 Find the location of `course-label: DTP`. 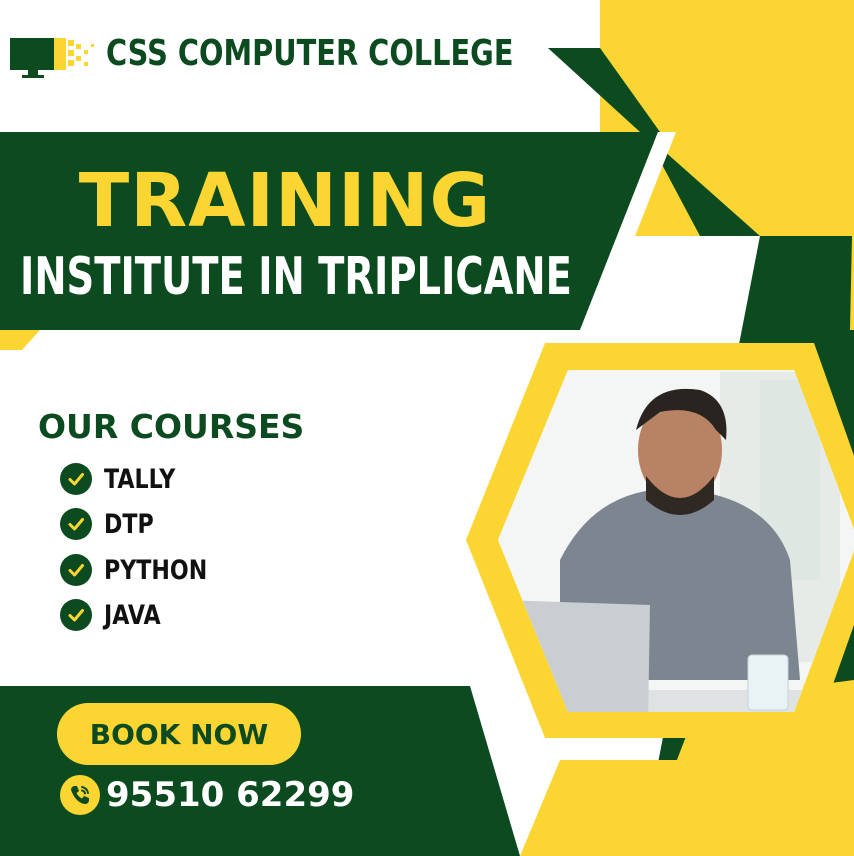

course-label: DTP is located at coordinates (129, 524).